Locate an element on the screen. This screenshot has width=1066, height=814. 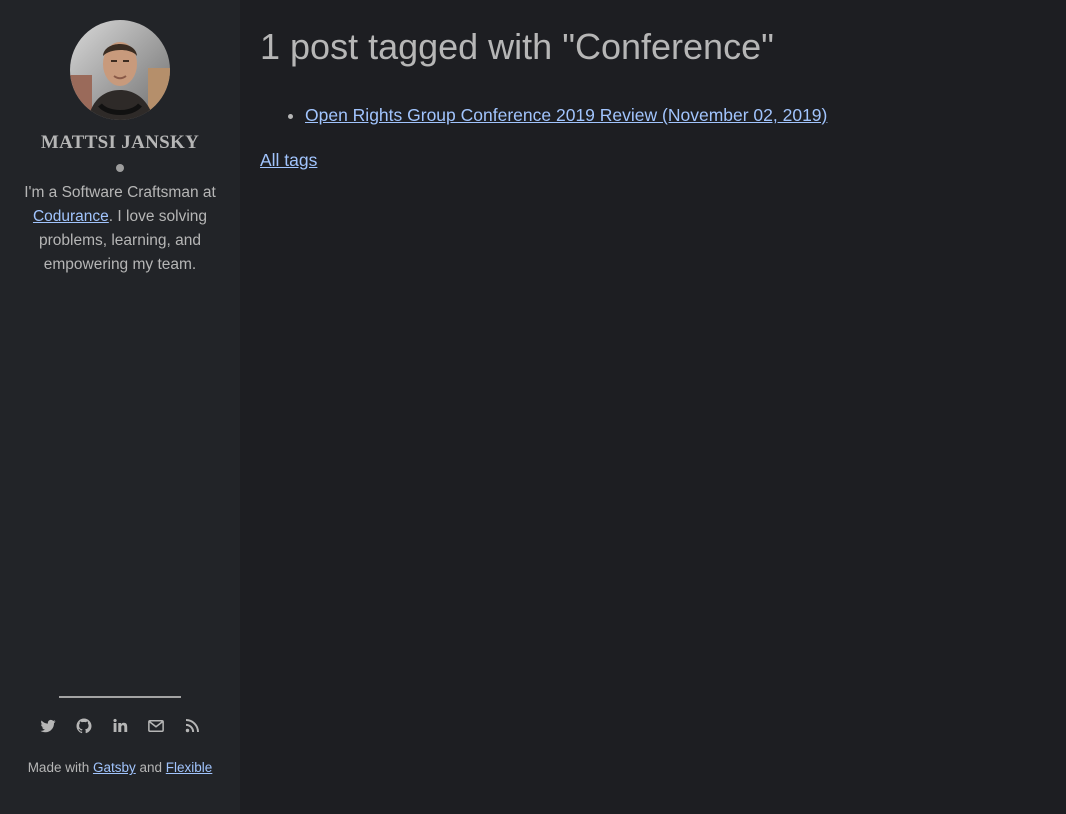
made-with-credit: Made with Gatsby and Flexible is located at coordinates (120, 767).